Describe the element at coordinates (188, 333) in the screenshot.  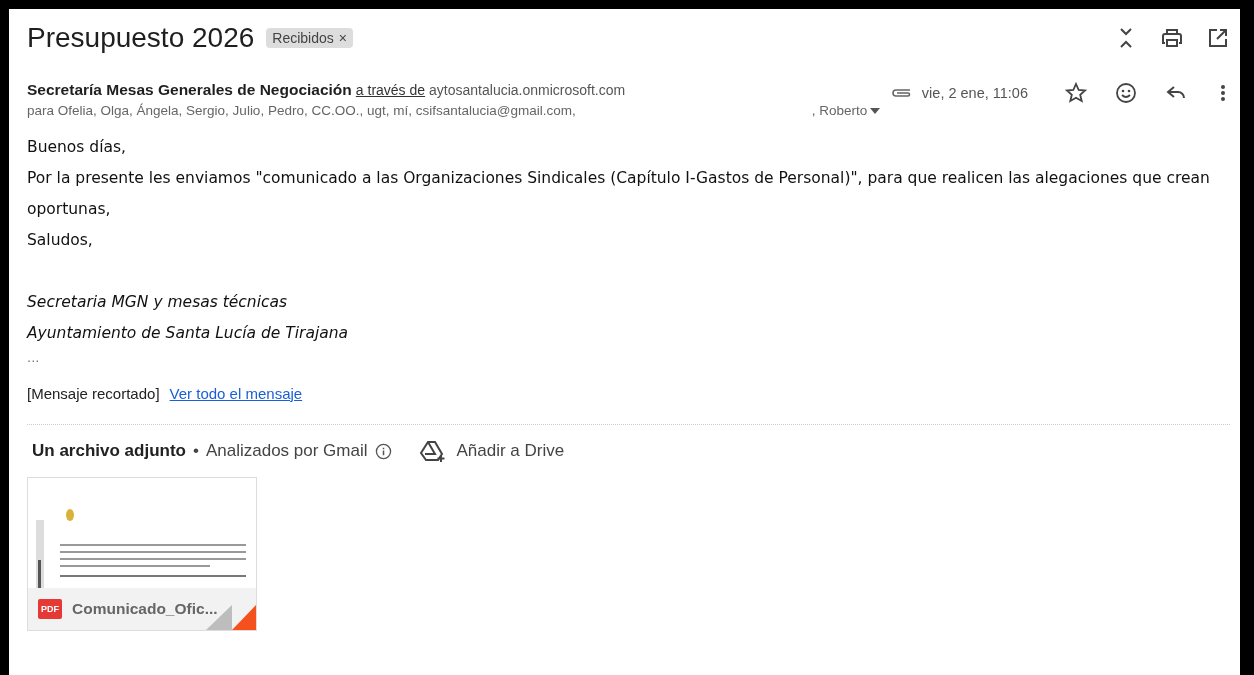
I see `signature-line: Ayuntamiento de Santa Lucía de Tirajana` at that location.